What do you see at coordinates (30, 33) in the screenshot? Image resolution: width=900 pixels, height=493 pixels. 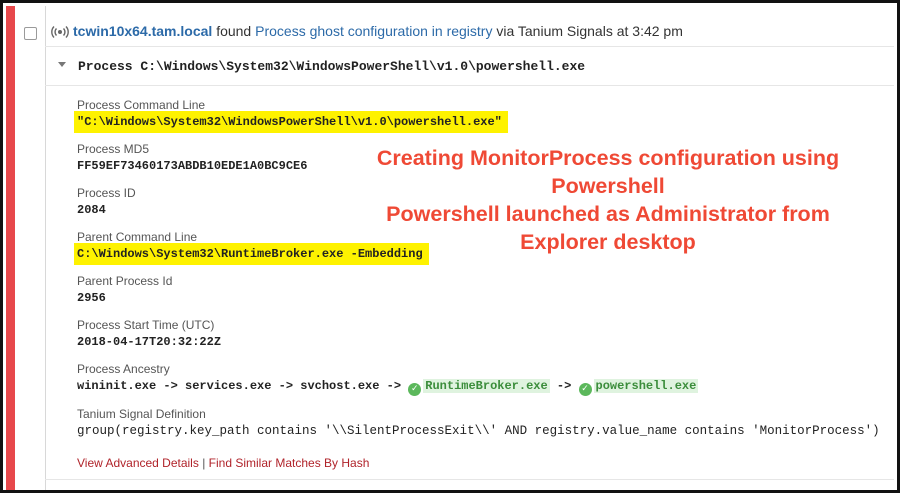 I see `select-alert-checkbox` at bounding box center [30, 33].